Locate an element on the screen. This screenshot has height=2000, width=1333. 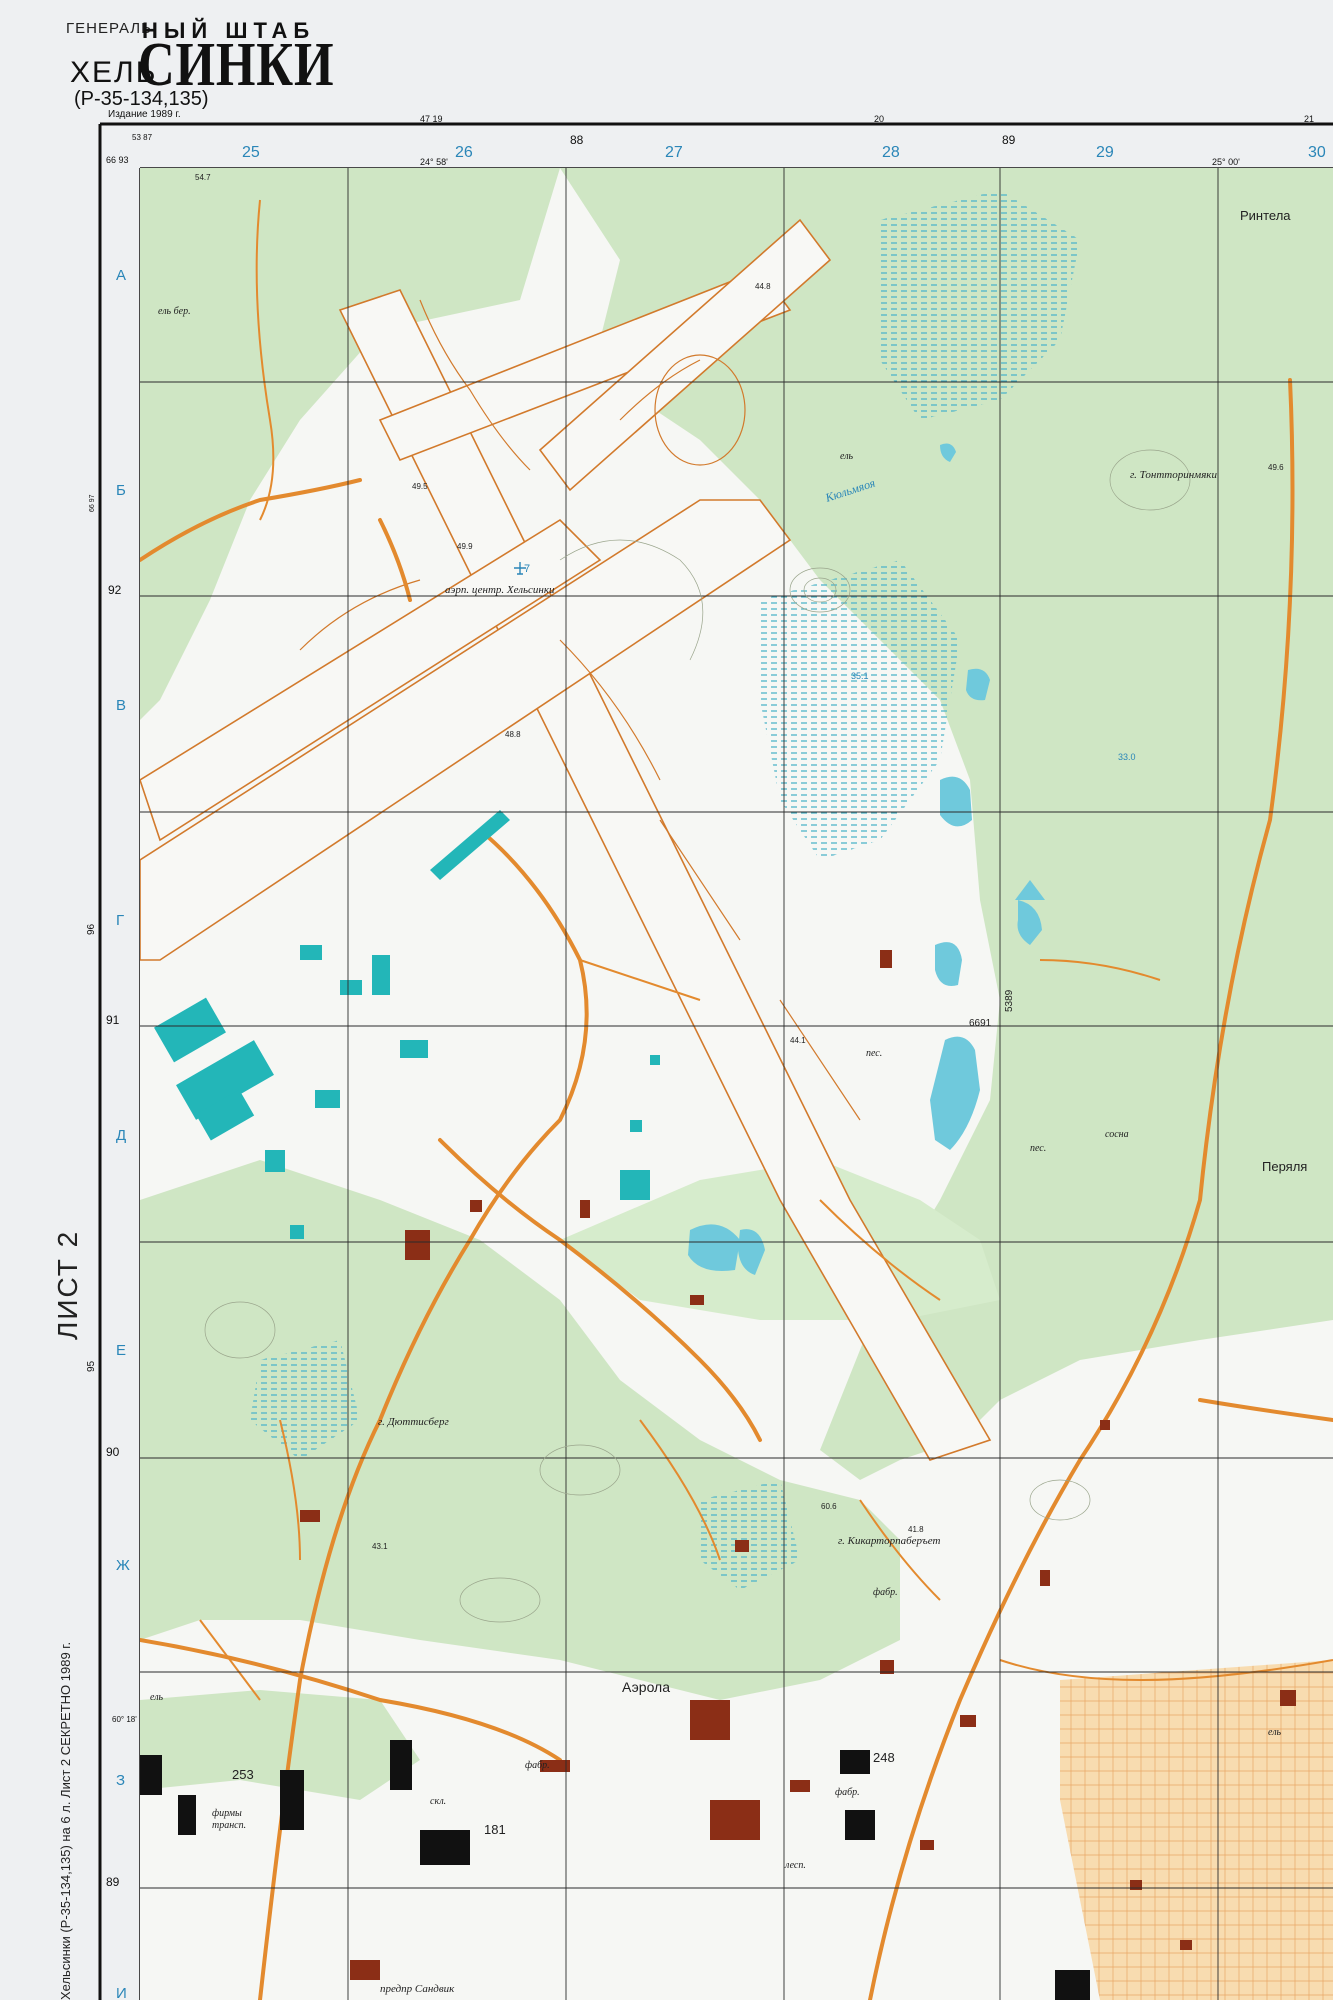
corner-coord: 66 93 is located at coordinates (117, 160).